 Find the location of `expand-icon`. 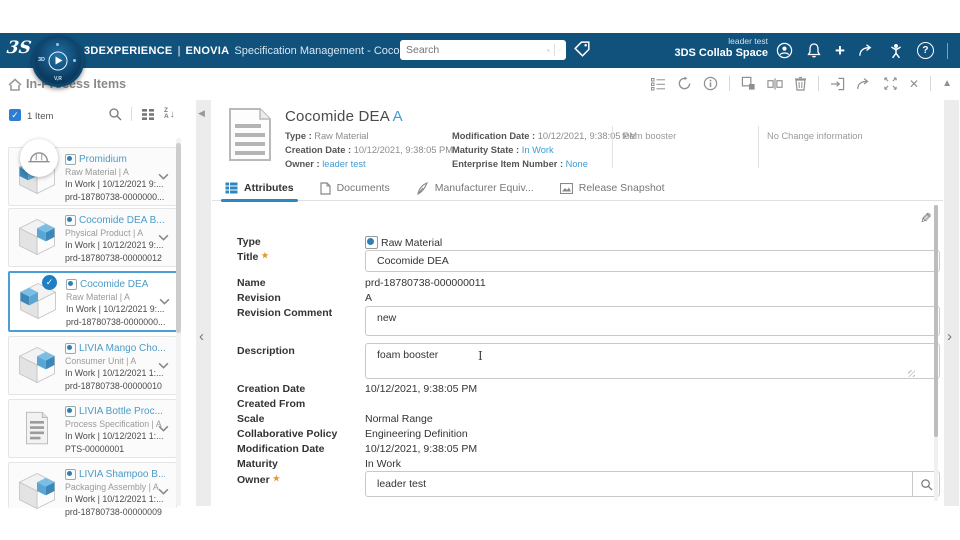

expand-icon is located at coordinates (890, 83).